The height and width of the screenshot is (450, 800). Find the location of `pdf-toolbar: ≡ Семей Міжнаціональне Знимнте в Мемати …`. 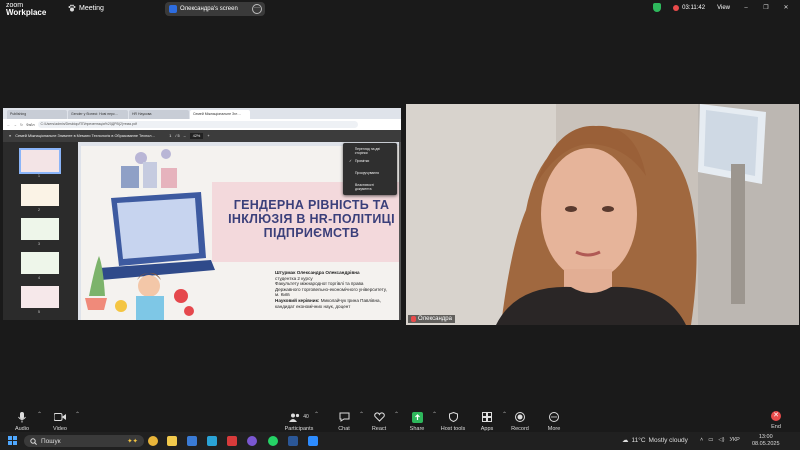

pdf-toolbar: ≡ Семей Міжнаціональне Знимнте в Мемати … is located at coordinates (202, 136).